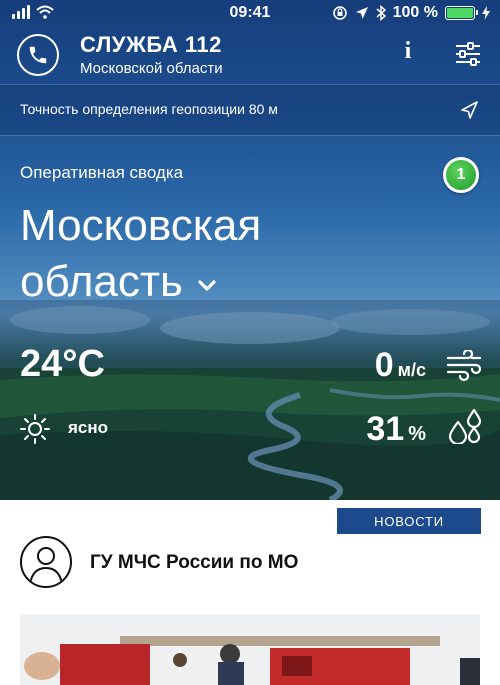  I want to click on app-title: СЛУЖБА 112, so click(151, 44).